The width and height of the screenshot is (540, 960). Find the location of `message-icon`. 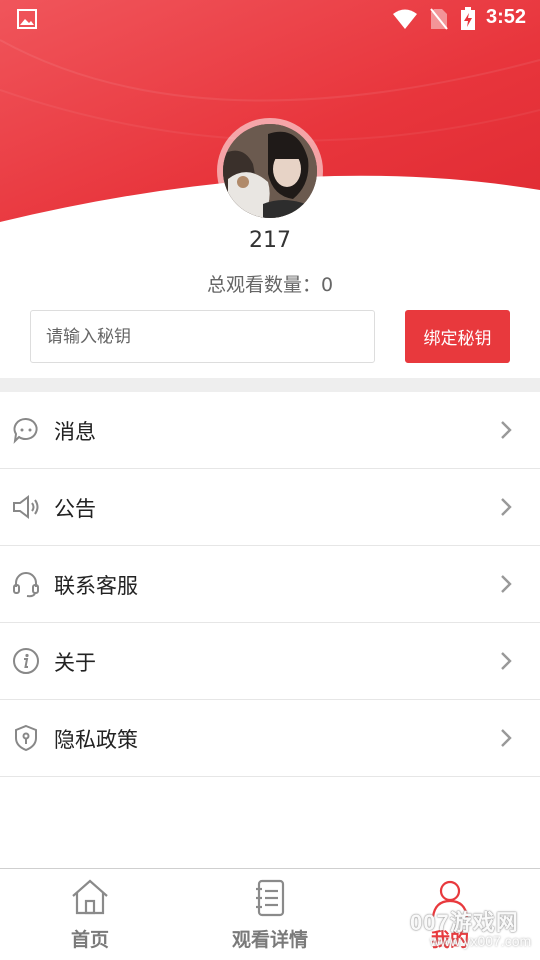

message-icon is located at coordinates (25, 430).